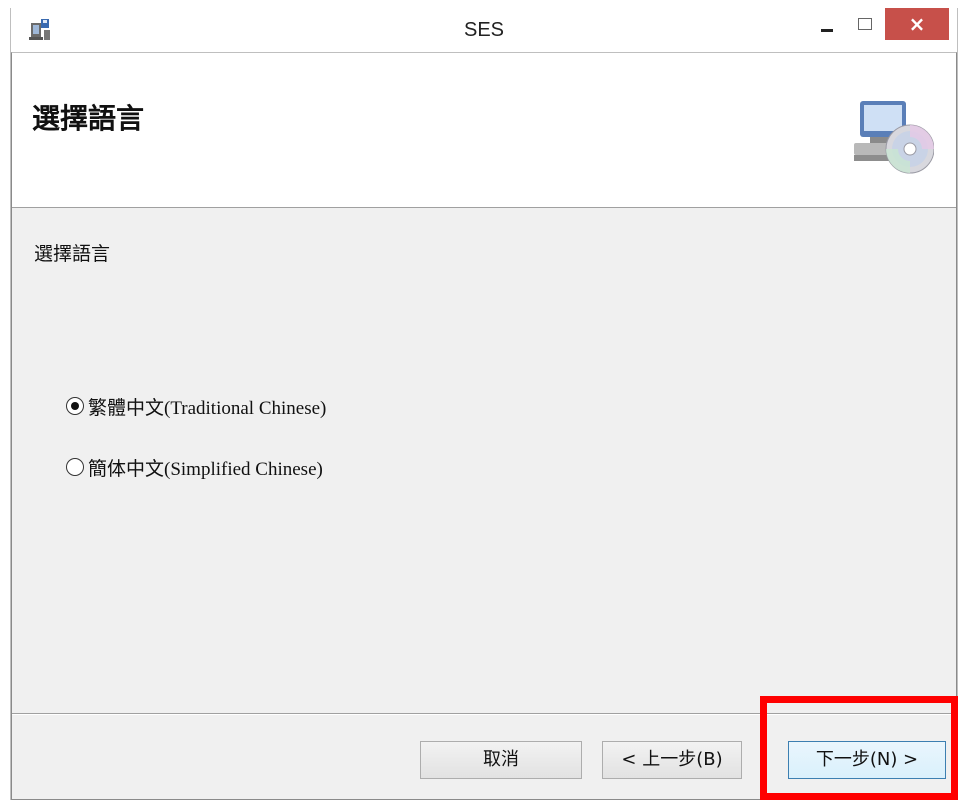  Describe the element at coordinates (72, 254) in the screenshot. I see `language-prompt: 選擇語言` at that location.